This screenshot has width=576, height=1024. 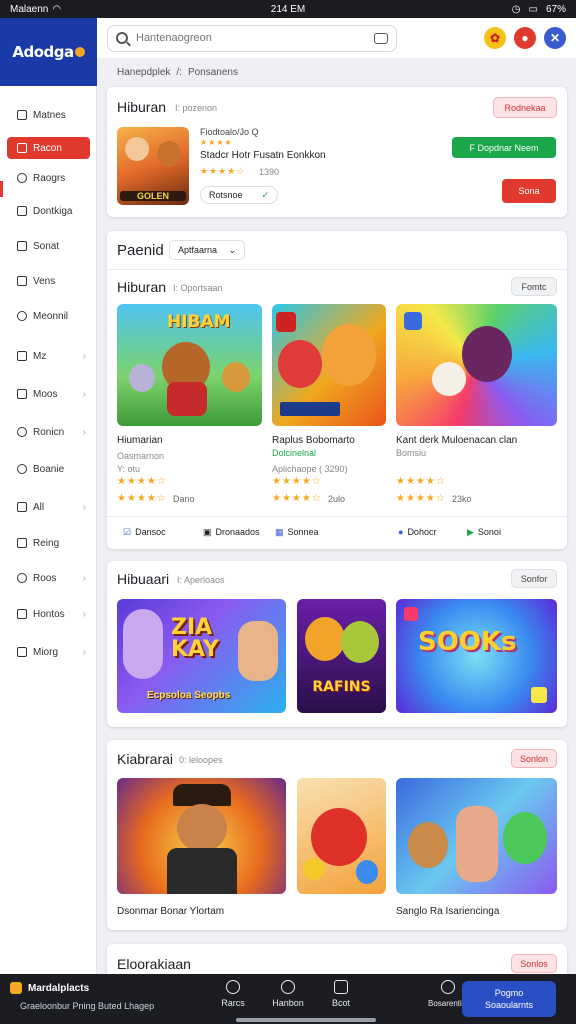 I want to click on camera-icon, so click(x=381, y=38).